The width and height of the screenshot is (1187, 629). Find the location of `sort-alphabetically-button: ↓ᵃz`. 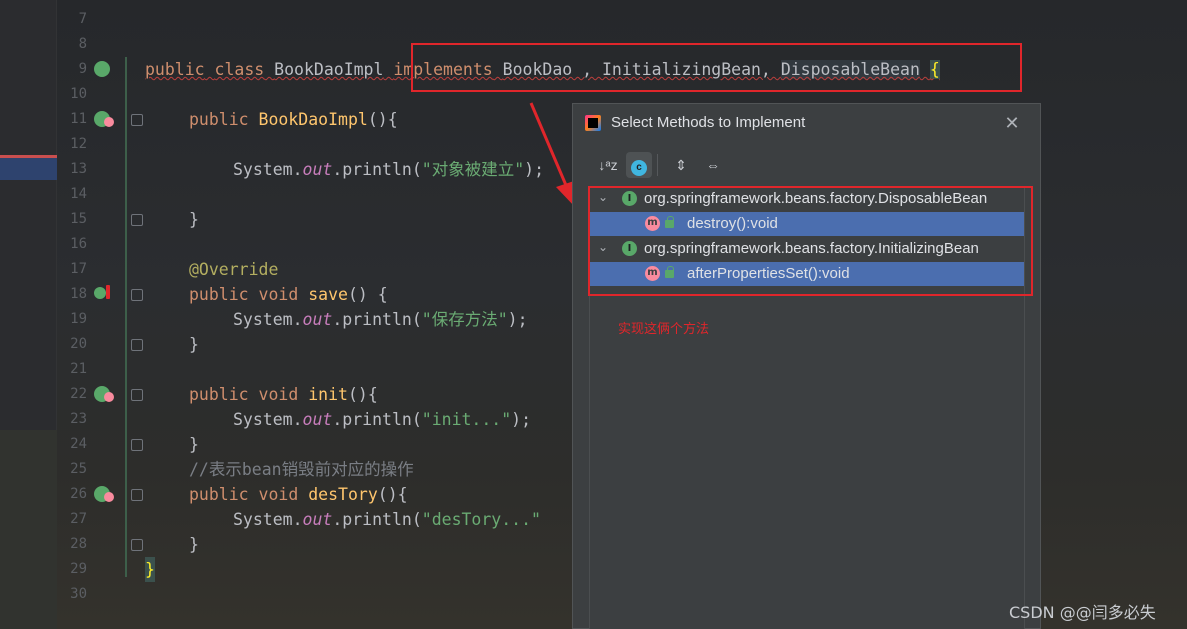

sort-alphabetically-button: ↓ᵃz is located at coordinates (608, 165).